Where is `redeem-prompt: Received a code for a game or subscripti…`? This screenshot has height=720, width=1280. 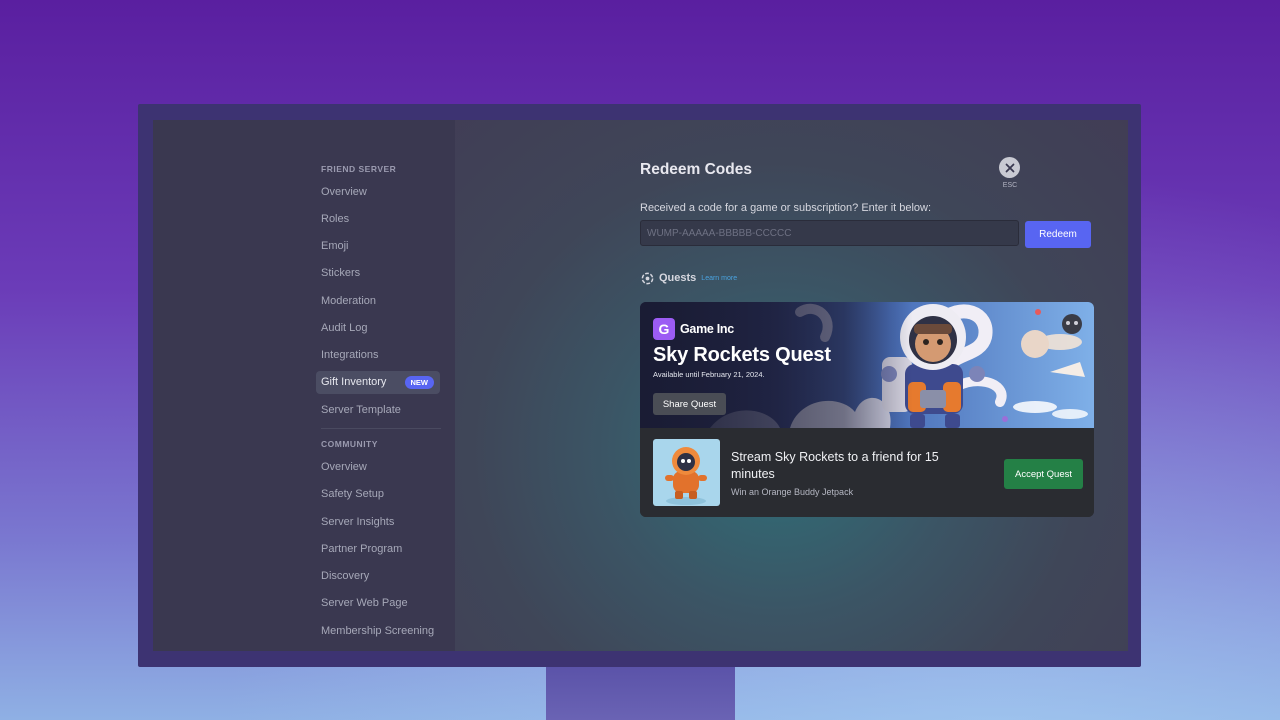 redeem-prompt: Received a code for a game or subscripti… is located at coordinates (786, 208).